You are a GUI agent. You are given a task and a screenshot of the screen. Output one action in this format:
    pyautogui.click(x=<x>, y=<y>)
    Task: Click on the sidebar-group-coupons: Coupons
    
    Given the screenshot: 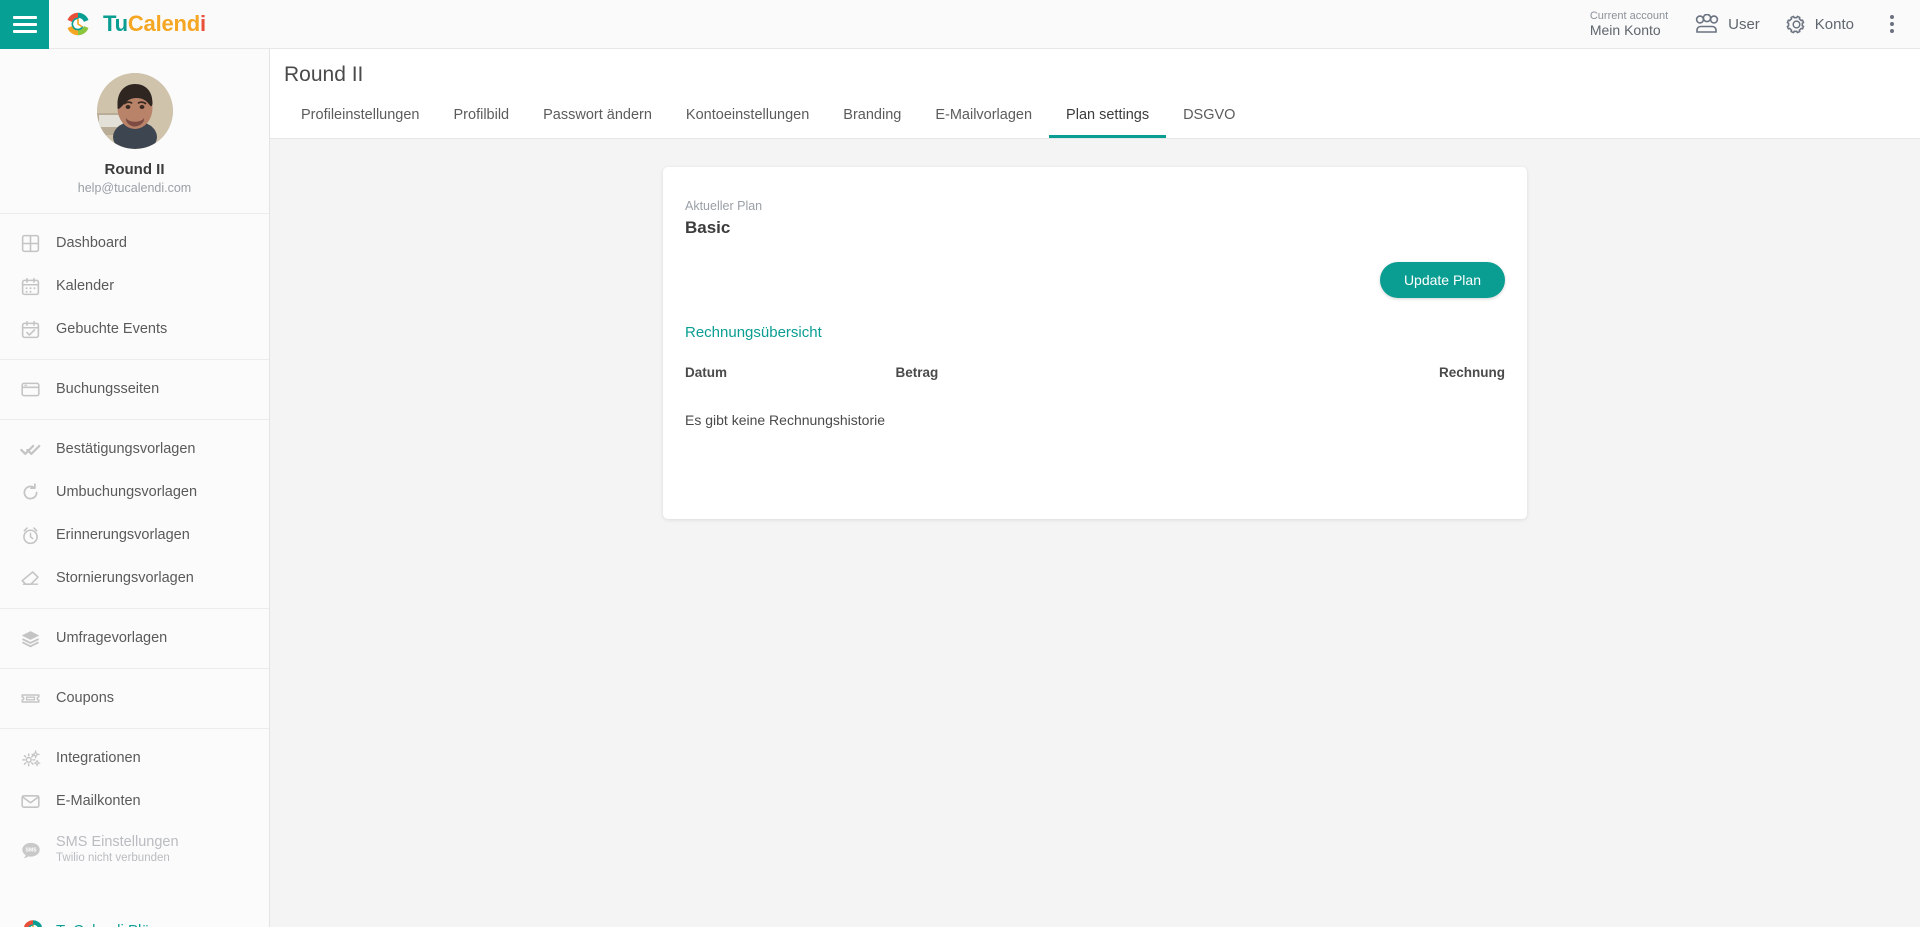 What is the action you would take?
    pyautogui.click(x=134, y=698)
    